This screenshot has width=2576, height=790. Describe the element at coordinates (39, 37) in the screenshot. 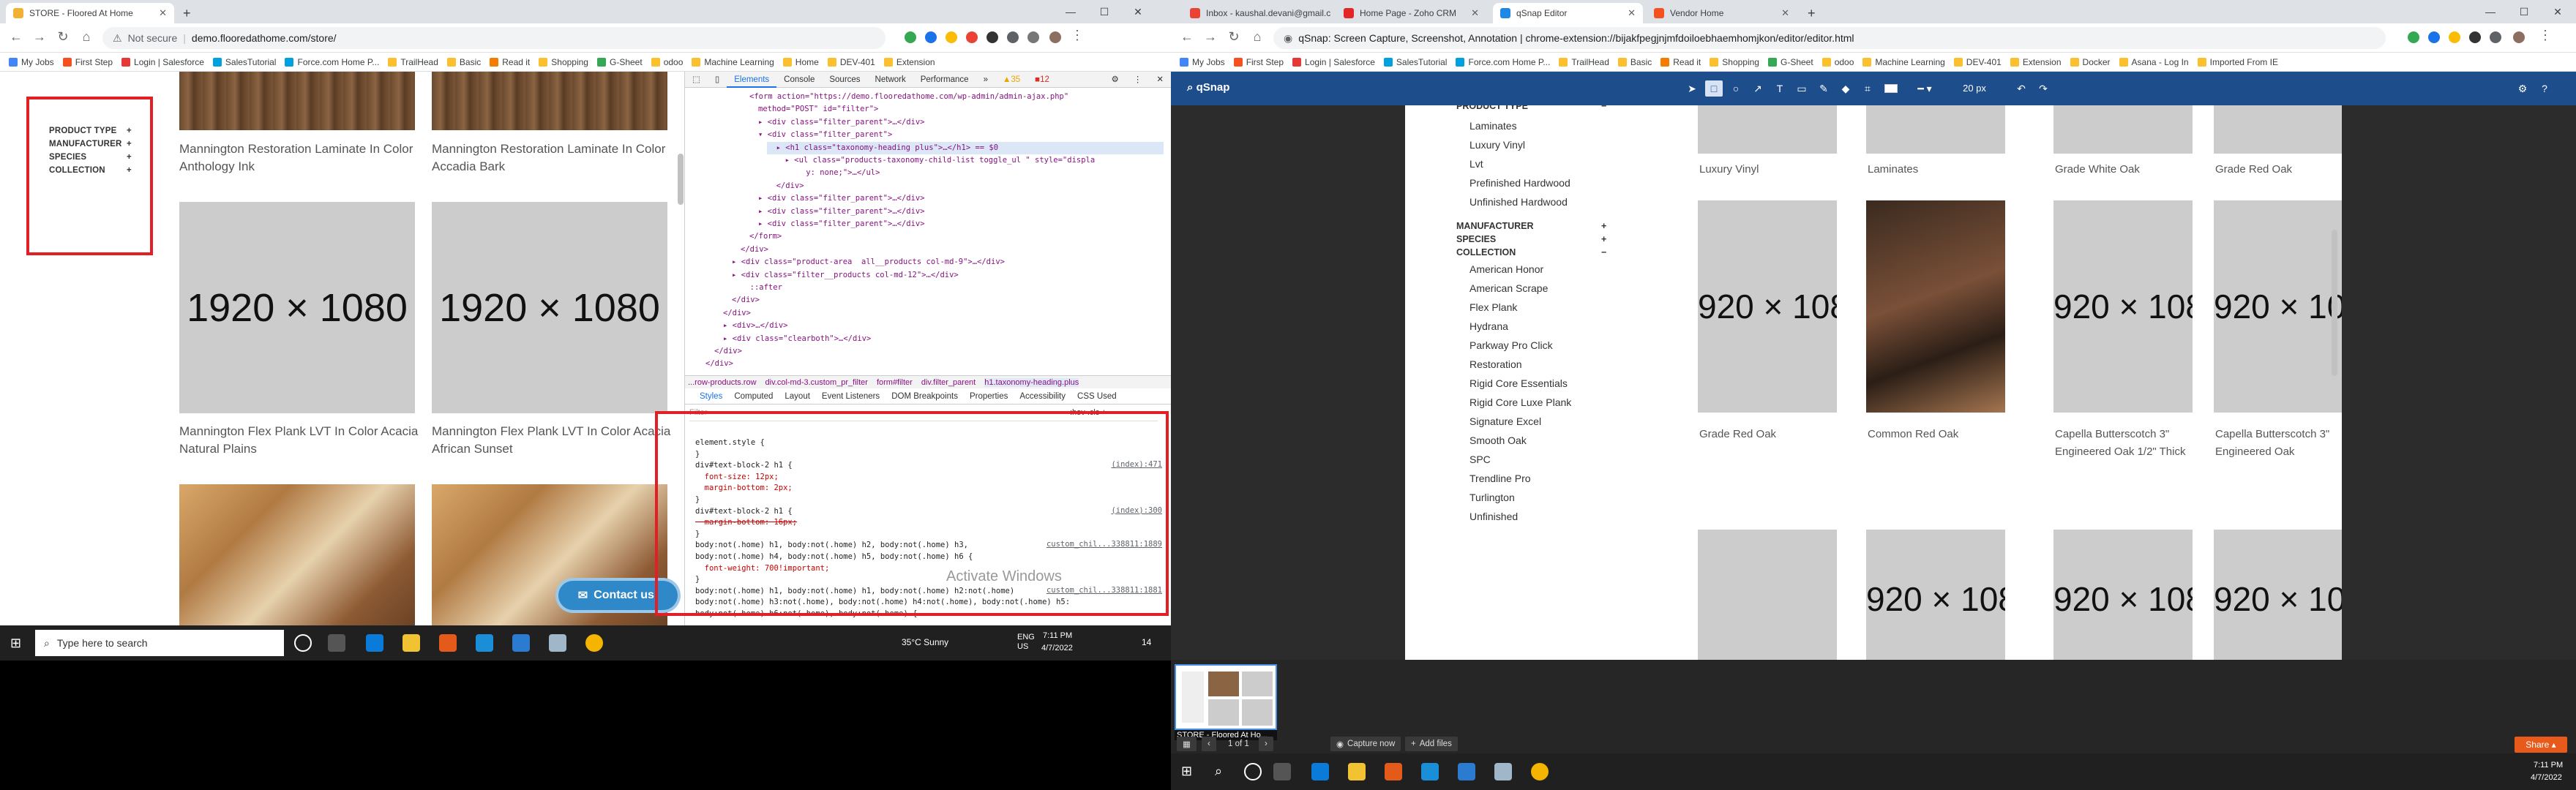

I see `forward-icon: →` at that location.